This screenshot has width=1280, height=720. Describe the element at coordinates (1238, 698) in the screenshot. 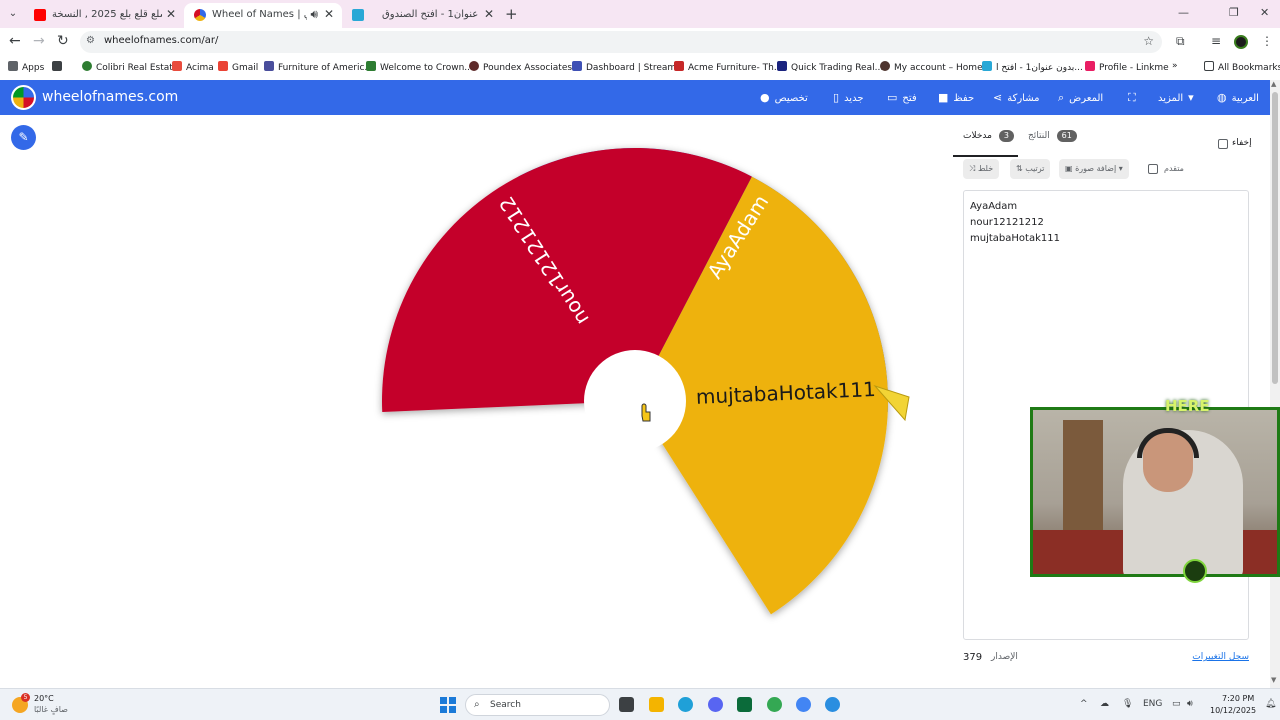

I see `clock-time: 7:20 PM` at that location.